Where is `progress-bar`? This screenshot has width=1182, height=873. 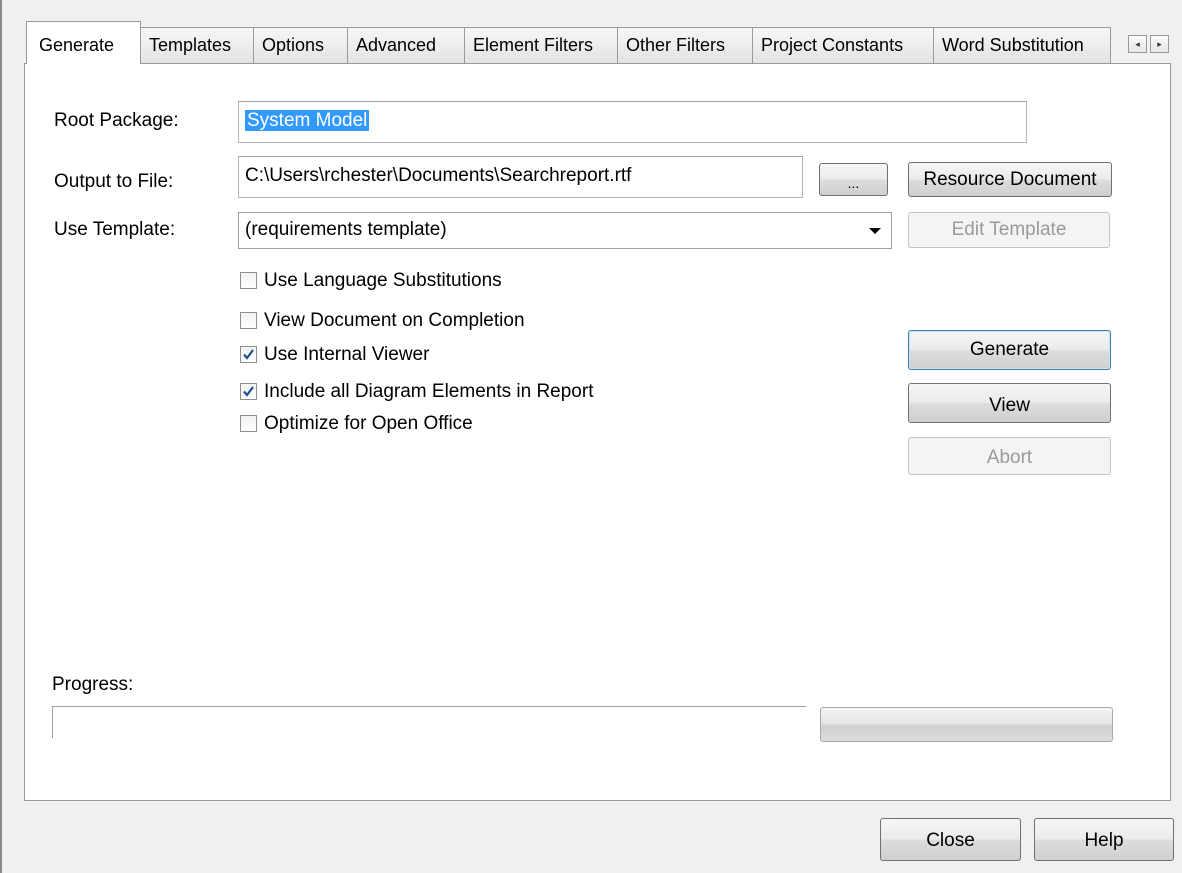 progress-bar is located at coordinates (966, 724).